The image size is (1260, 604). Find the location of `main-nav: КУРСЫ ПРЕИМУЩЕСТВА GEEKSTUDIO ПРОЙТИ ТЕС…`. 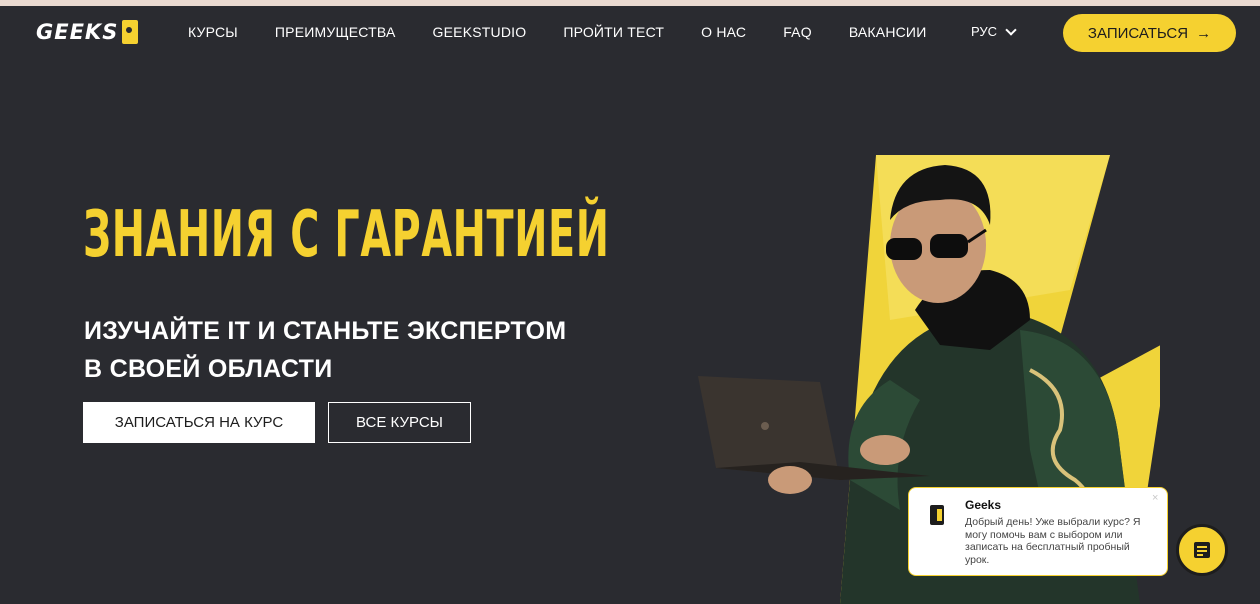

main-nav: КУРСЫ ПРЕИМУЩЕСТВА GEEKSTUDIO ПРОЙТИ ТЕС… is located at coordinates (575, 32).